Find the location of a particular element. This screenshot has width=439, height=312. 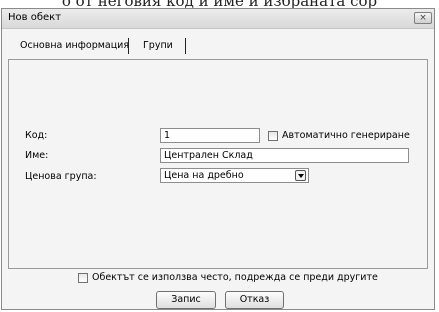

save-button: Запис is located at coordinates (186, 300).